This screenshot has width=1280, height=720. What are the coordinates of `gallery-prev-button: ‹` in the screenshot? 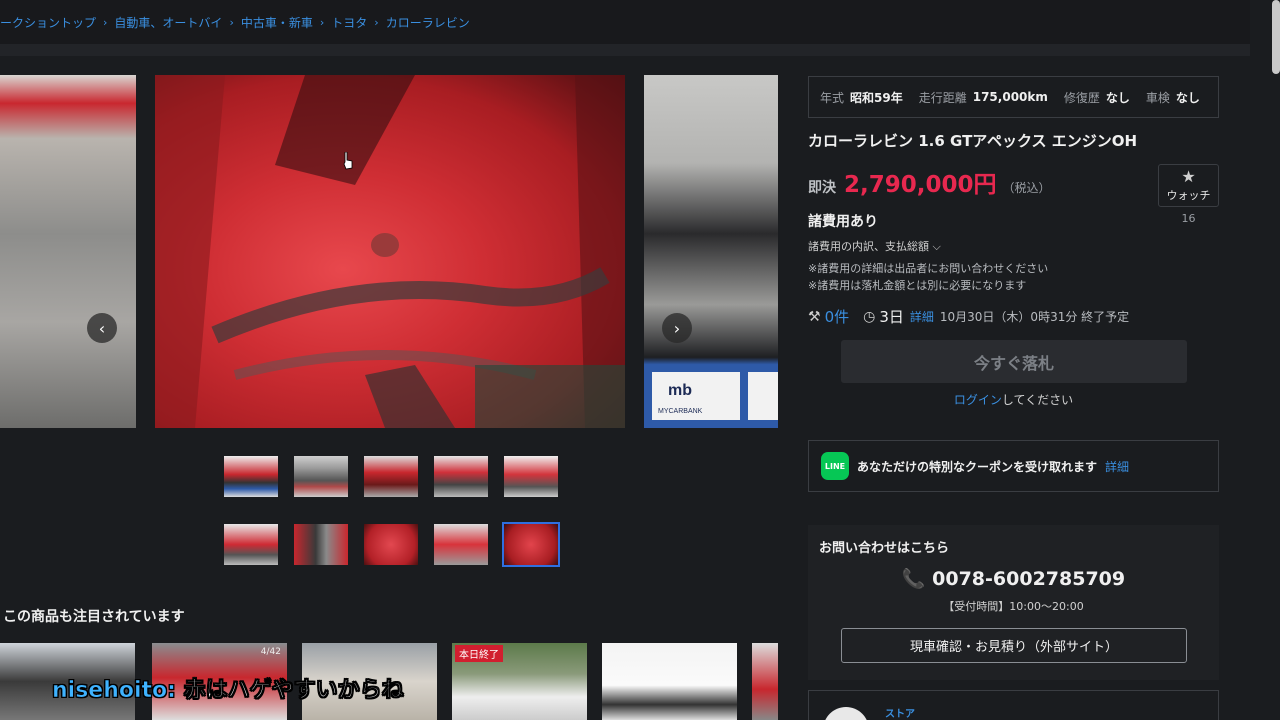 It's located at (102, 328).